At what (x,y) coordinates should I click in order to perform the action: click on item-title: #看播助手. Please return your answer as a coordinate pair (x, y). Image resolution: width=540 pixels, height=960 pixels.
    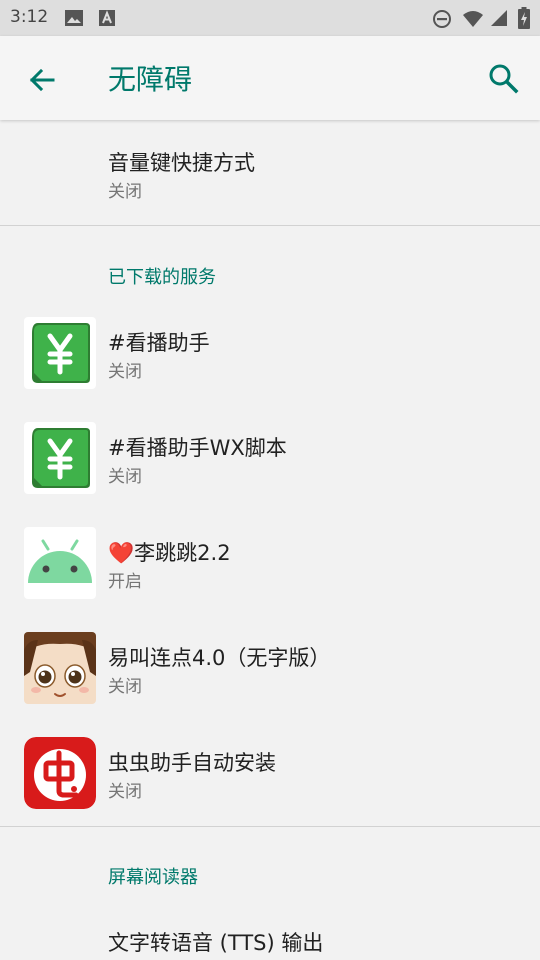
    Looking at the image, I should click on (159, 343).